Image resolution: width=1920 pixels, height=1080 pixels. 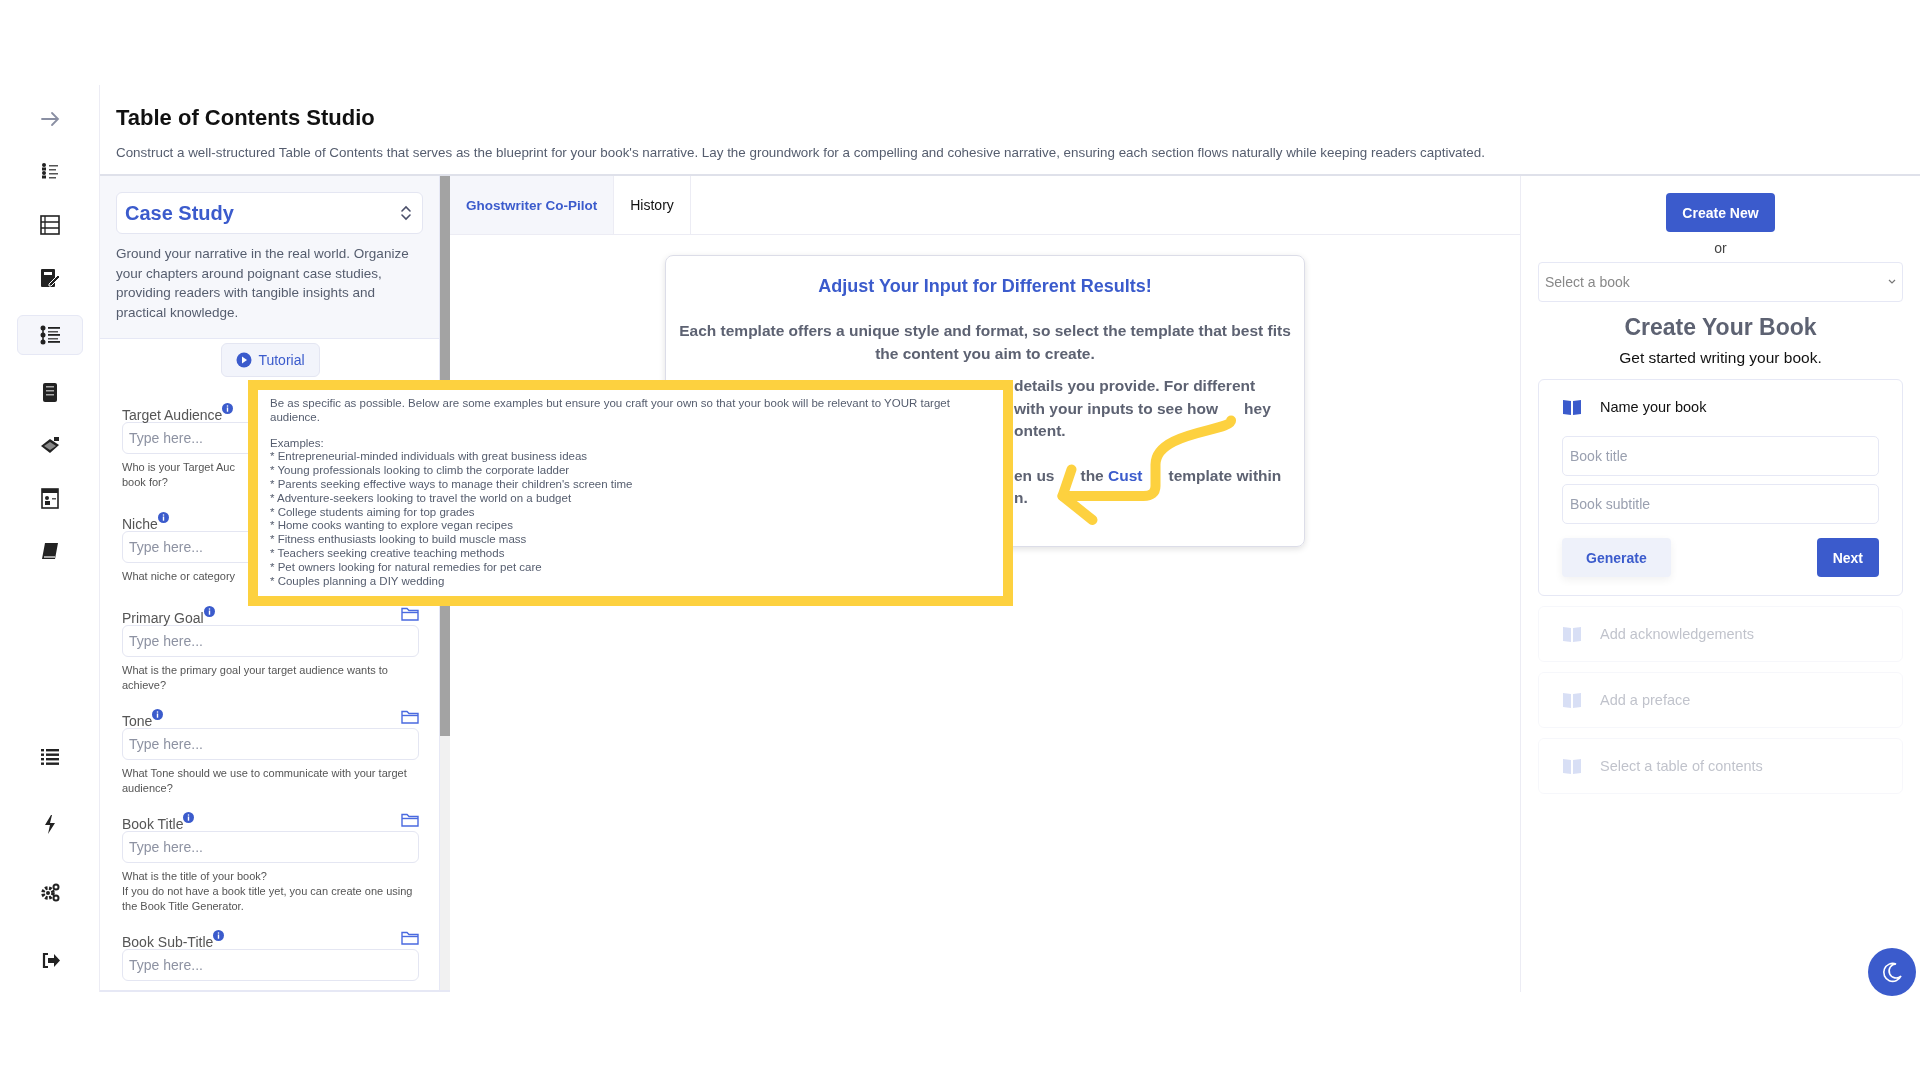 I want to click on page-description: Construct a well-structured Table of Contents that serves as the blueprint for your book's narrative. Lay the groundwork for a compelling and cohesive narrative, ensuring each section flows naturally while keeping readers captivated., so click(x=801, y=152).